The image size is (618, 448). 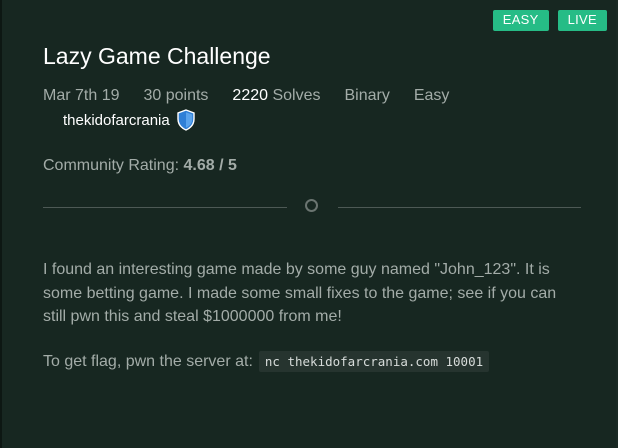 What do you see at coordinates (176, 95) in the screenshot?
I see `challenge-points: 30 points` at bounding box center [176, 95].